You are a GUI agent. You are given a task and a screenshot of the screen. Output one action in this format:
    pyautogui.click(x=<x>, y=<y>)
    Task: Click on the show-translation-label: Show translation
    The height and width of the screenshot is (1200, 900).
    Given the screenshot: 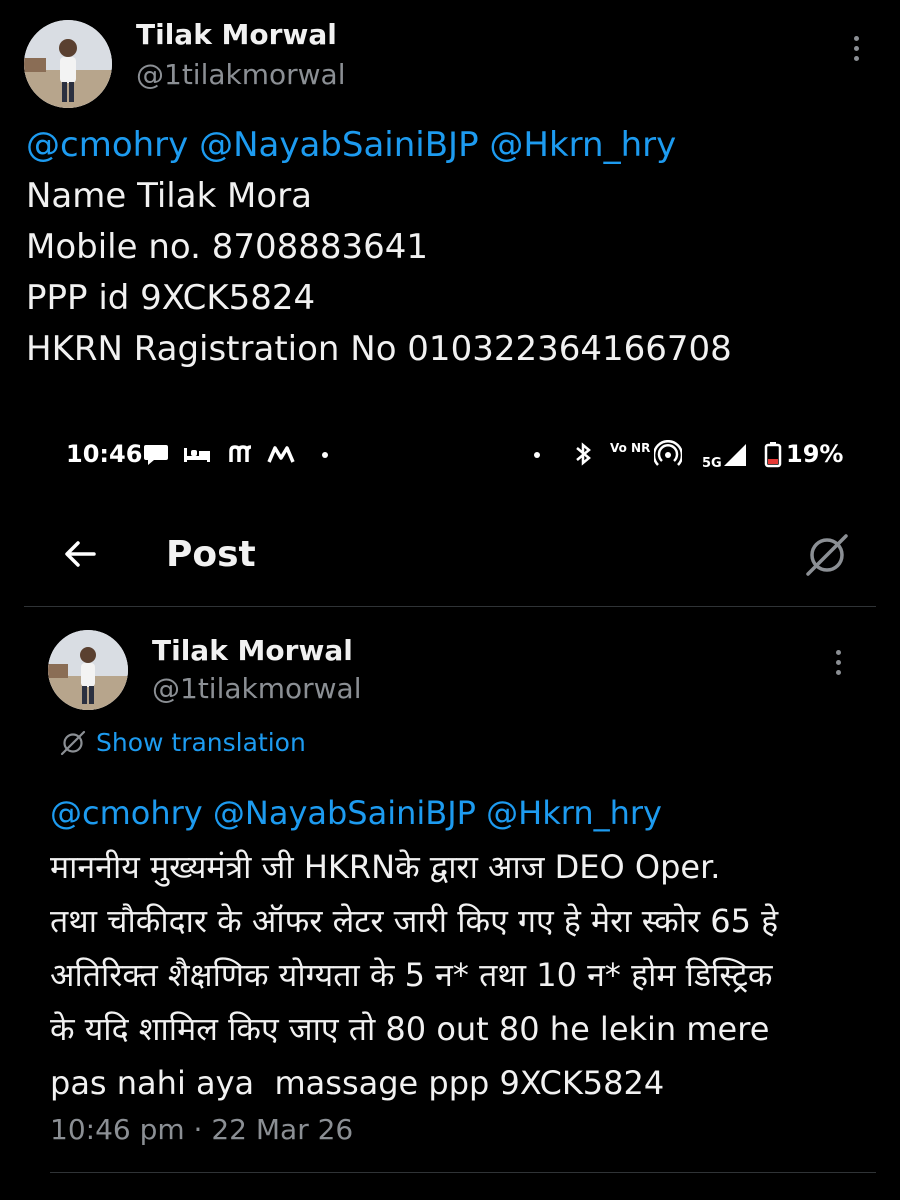 What is the action you would take?
    pyautogui.click(x=201, y=742)
    